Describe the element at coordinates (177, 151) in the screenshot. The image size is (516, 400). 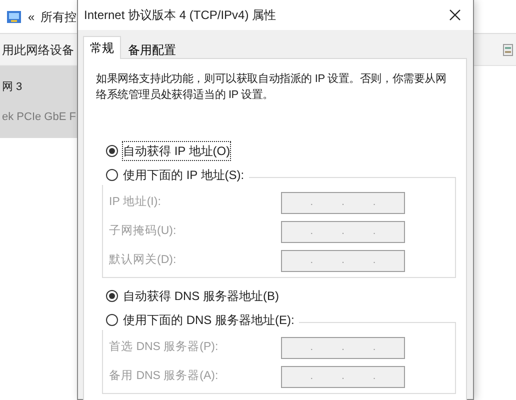
I see `radio-label: 自动获得 IP 地址(O)` at that location.